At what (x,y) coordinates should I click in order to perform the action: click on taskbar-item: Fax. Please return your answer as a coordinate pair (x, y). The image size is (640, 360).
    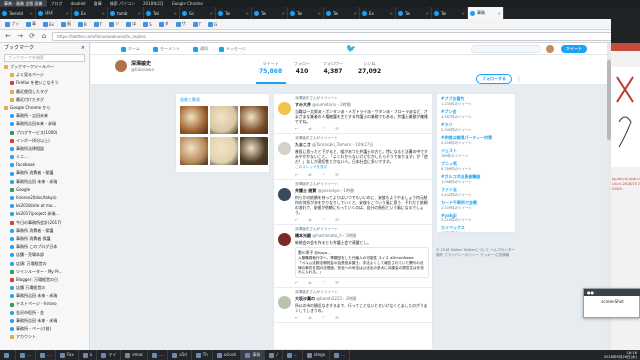
    Looking at the image, I should click on (67, 355).